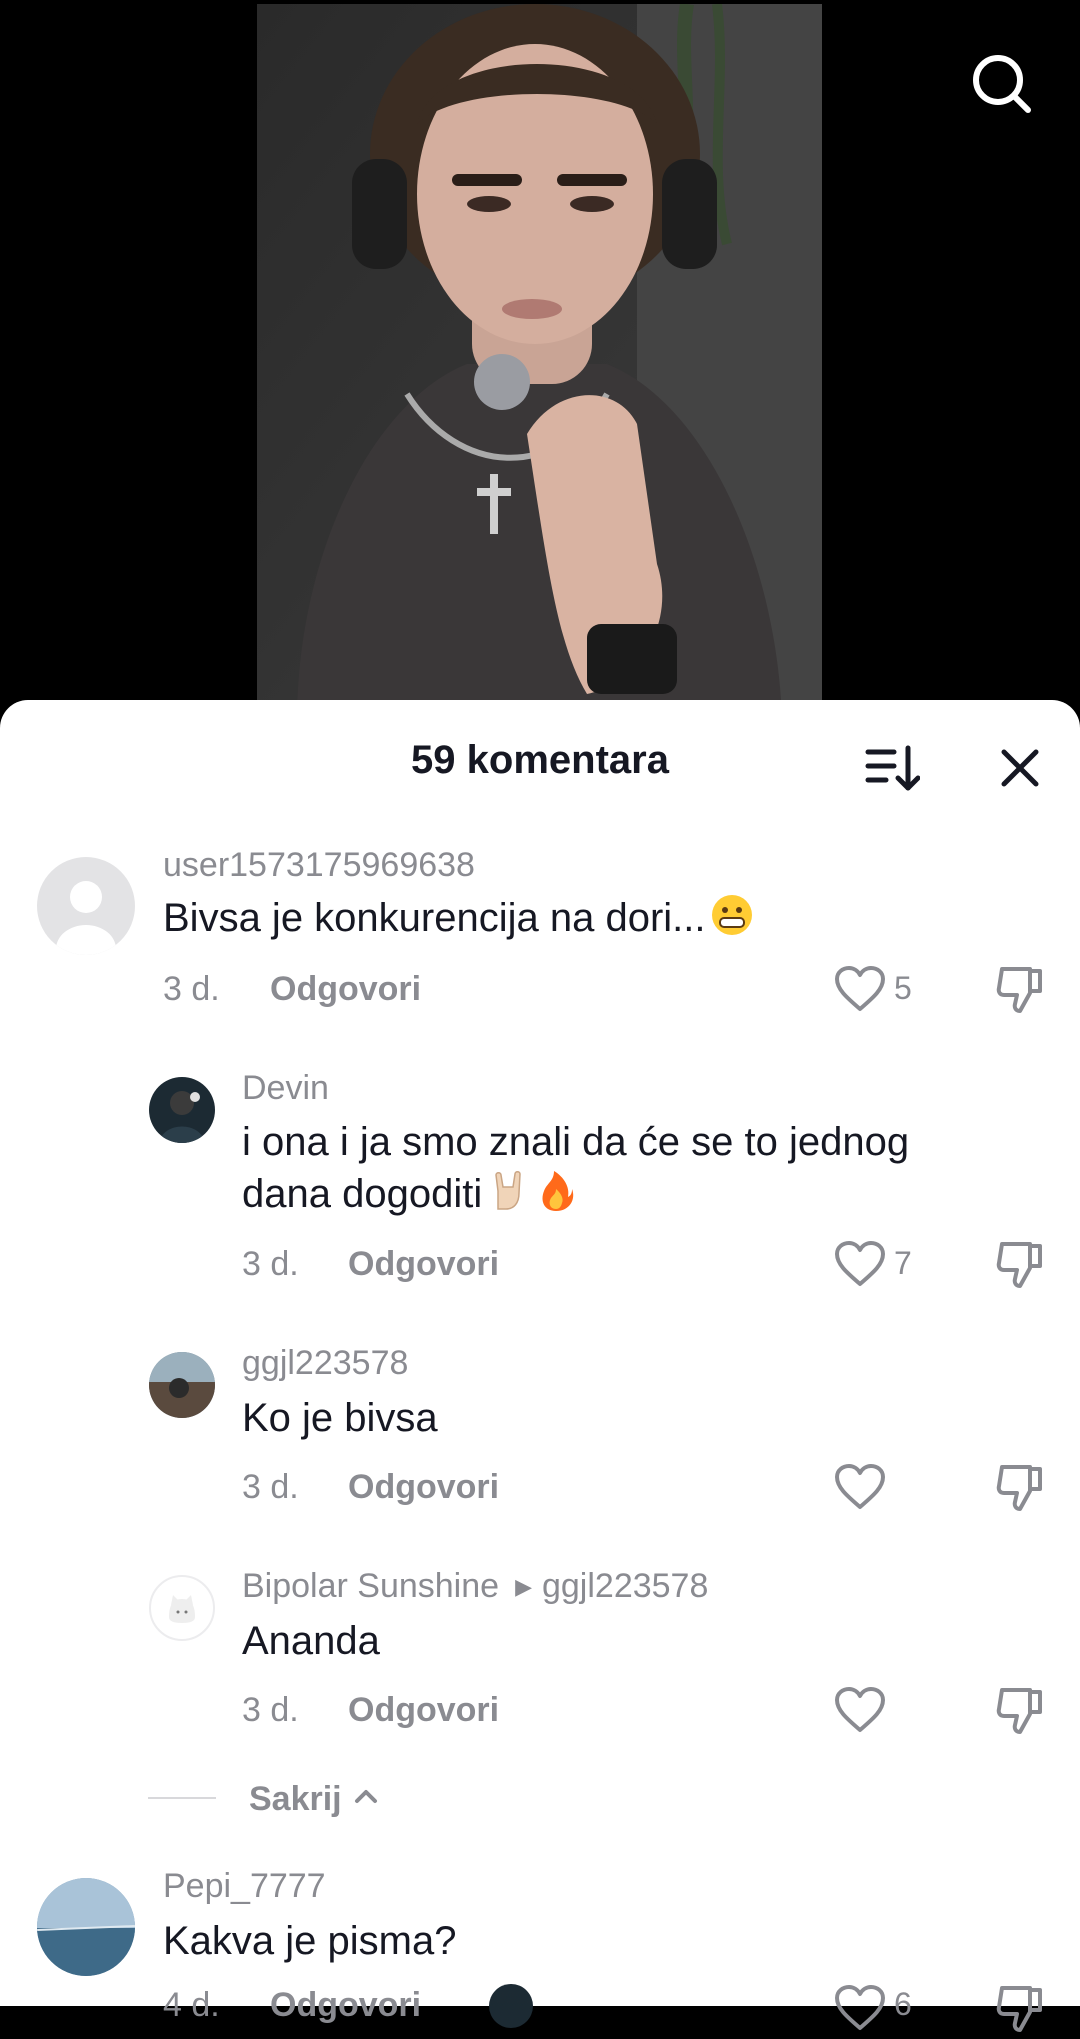 This screenshot has width=1080, height=2039. What do you see at coordinates (295, 1799) in the screenshot?
I see `hide-replies-label: Sakrij` at bounding box center [295, 1799].